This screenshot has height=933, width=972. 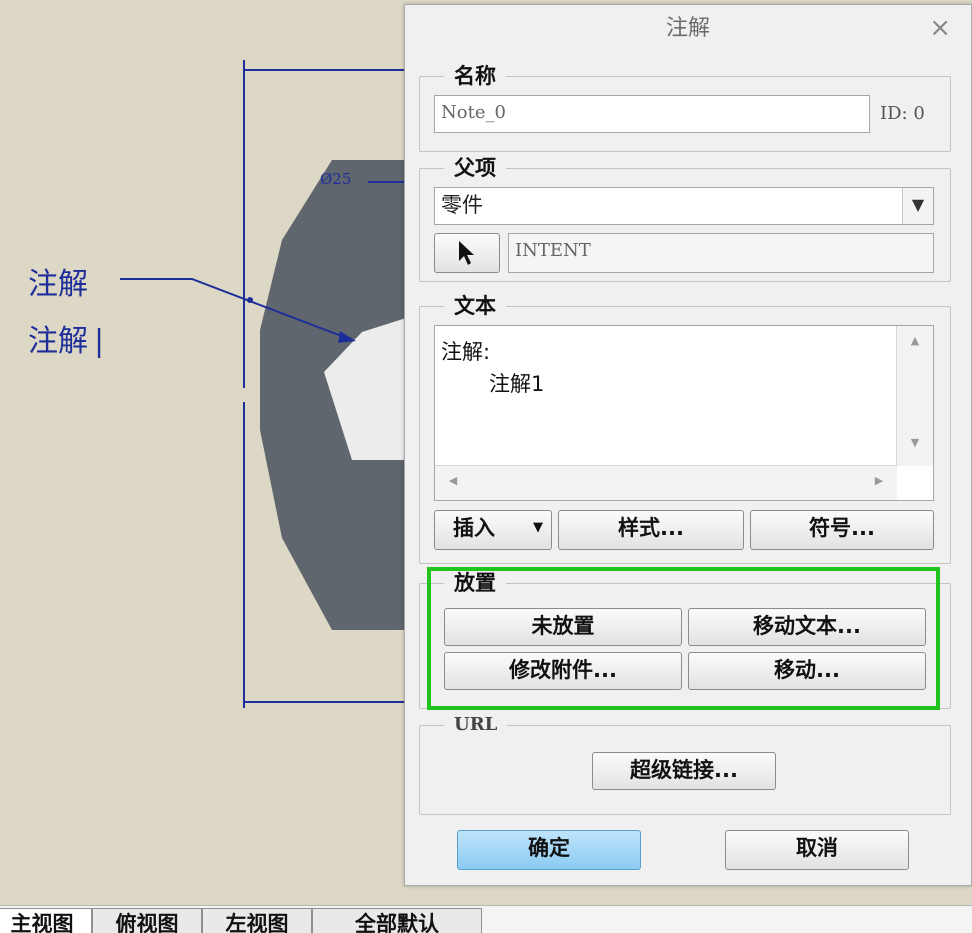 I want to click on parent-select-value: 零件, so click(x=462, y=205).